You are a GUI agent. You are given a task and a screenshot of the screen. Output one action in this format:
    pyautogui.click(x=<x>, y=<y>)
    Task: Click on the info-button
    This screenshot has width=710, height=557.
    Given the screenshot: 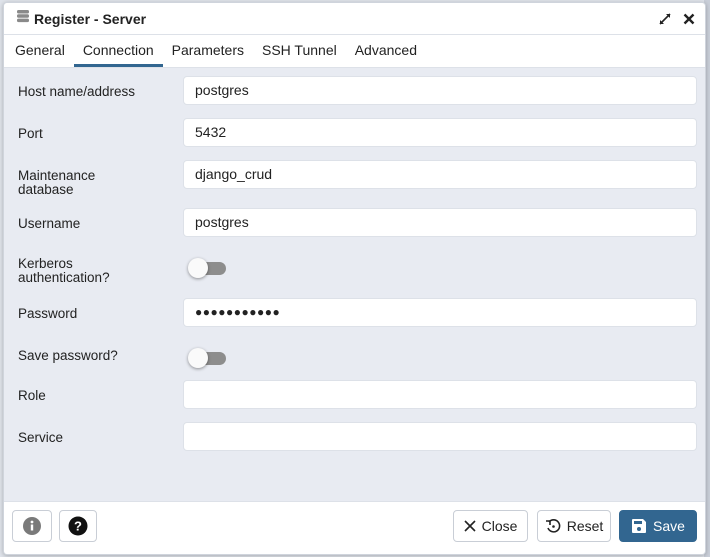 What is the action you would take?
    pyautogui.click(x=32, y=526)
    